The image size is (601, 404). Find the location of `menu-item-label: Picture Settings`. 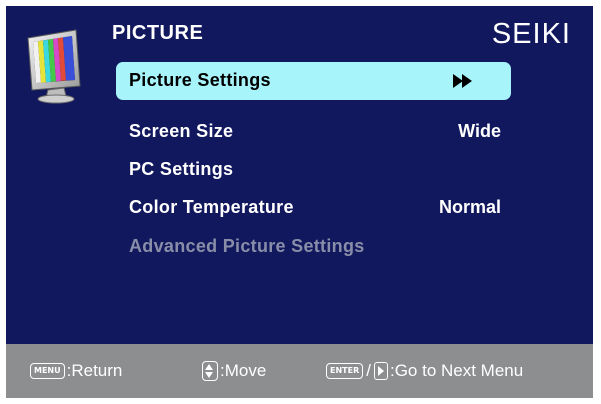

menu-item-label: Picture Settings is located at coordinates (200, 80).